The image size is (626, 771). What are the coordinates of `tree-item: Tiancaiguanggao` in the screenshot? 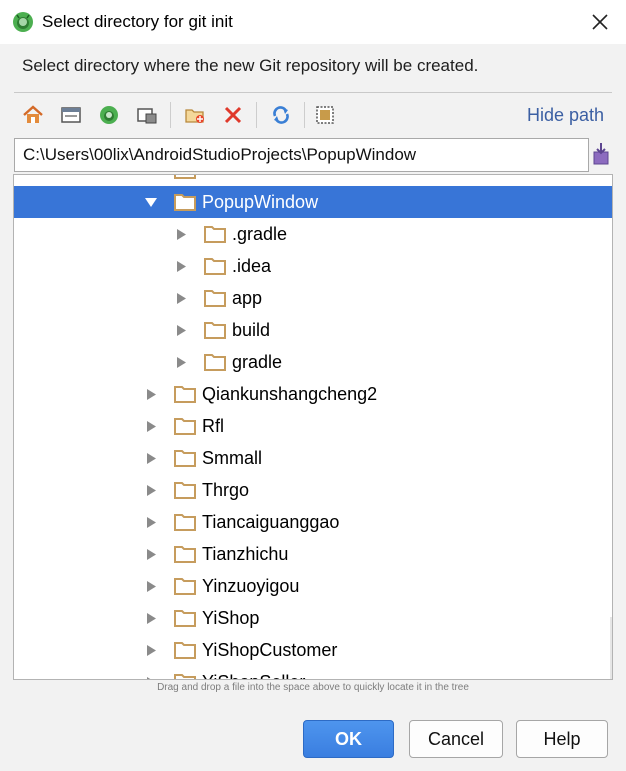 It's located at (313, 522).